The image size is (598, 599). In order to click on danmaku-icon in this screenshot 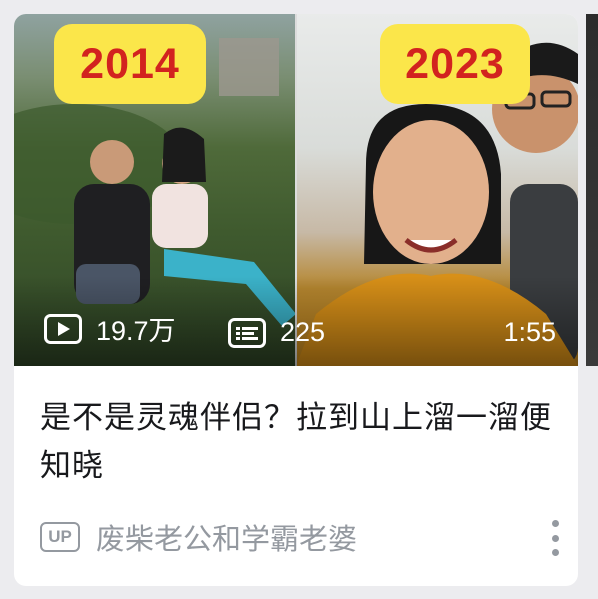, I will do `click(247, 332)`.